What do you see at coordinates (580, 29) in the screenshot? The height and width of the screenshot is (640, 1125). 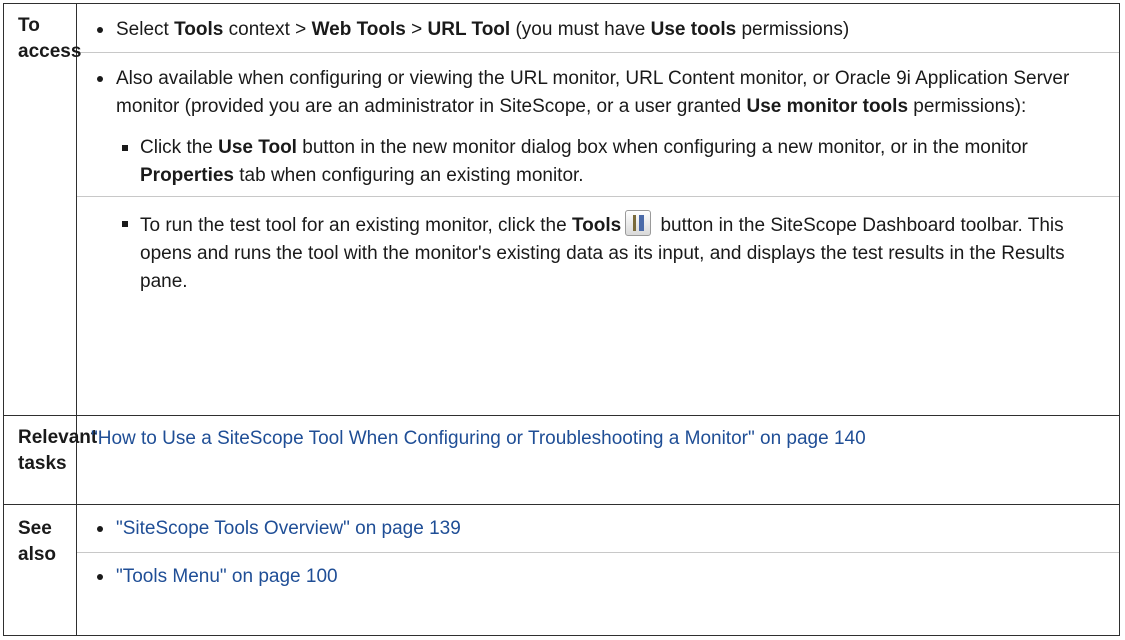 I see `text: (you must have` at bounding box center [580, 29].